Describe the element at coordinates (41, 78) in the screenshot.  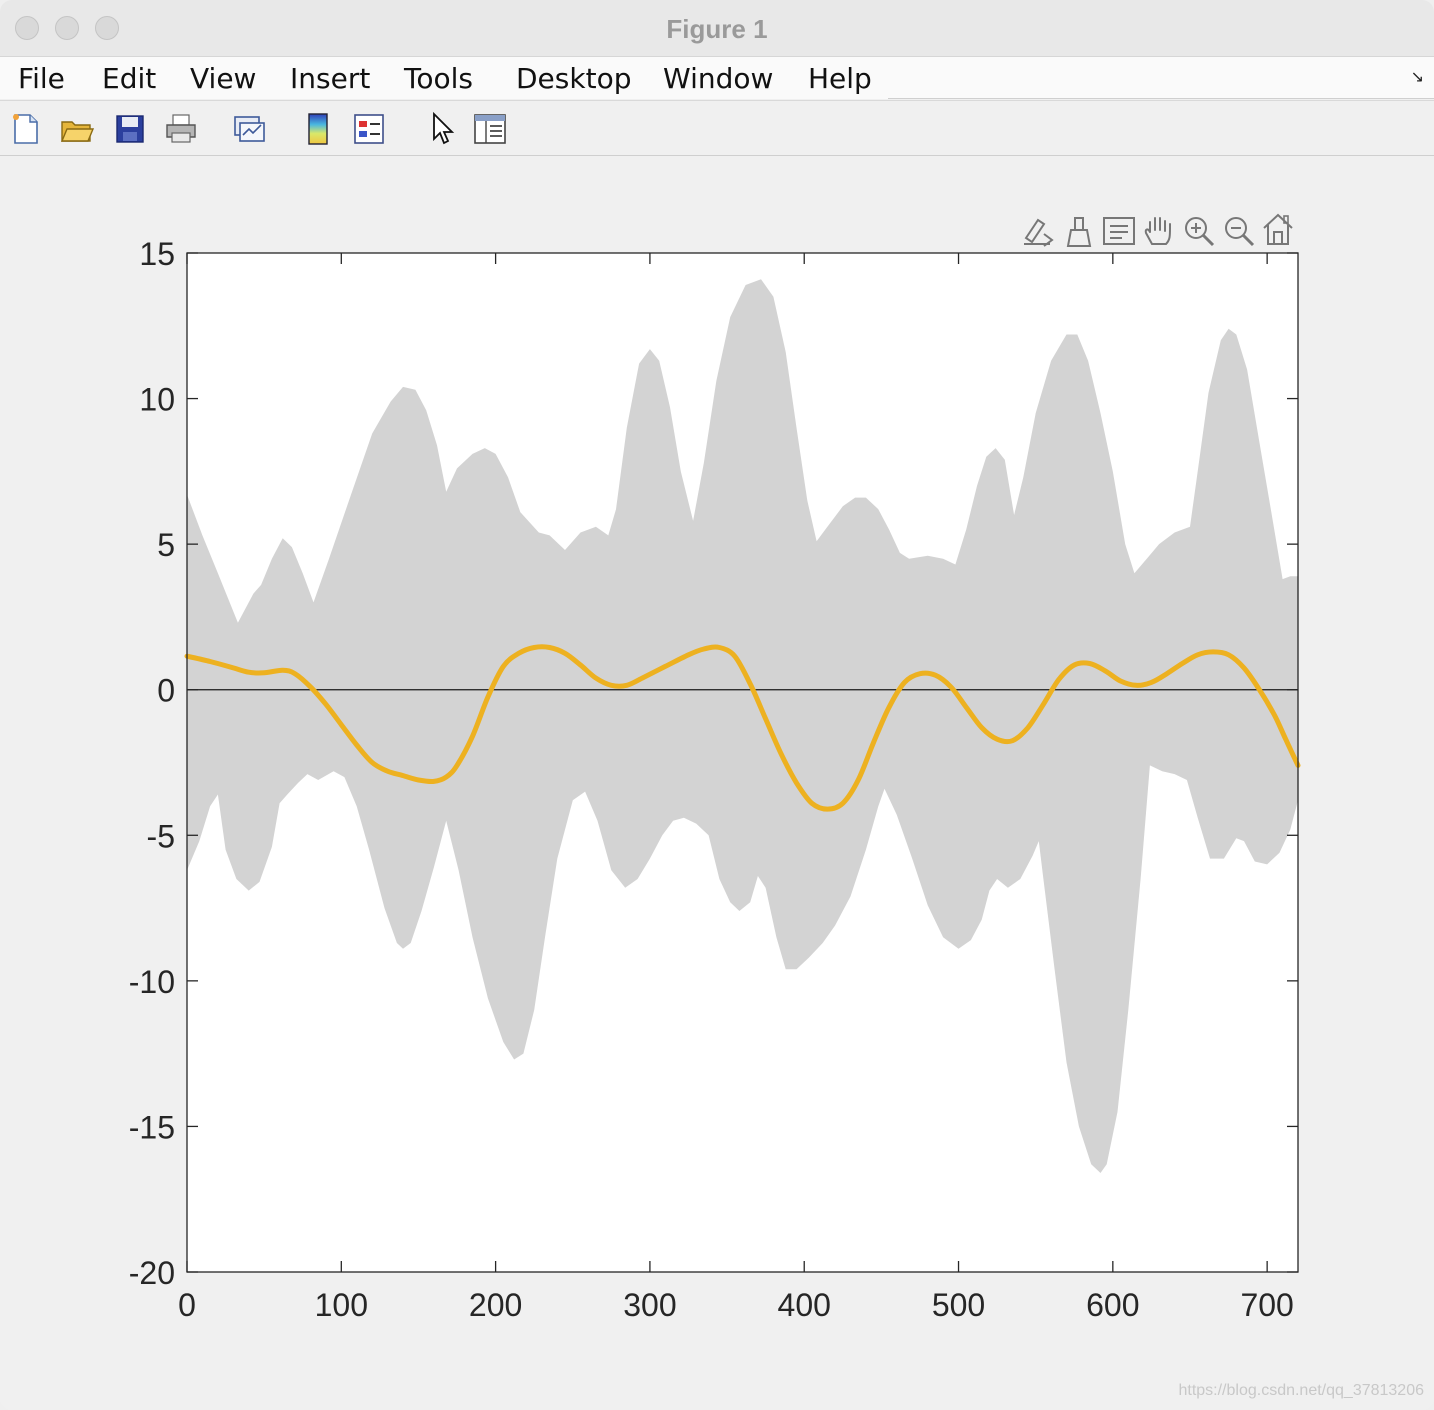
I see `menu-file: File` at that location.